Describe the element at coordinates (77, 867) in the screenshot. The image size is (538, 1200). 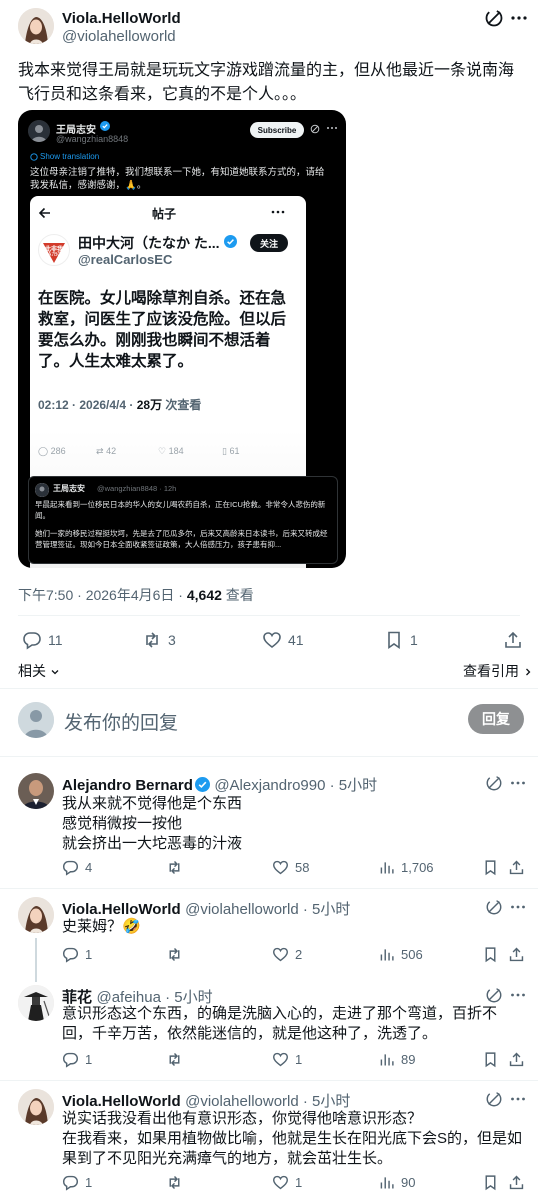
I see `reply-1-reply-button: 4` at that location.